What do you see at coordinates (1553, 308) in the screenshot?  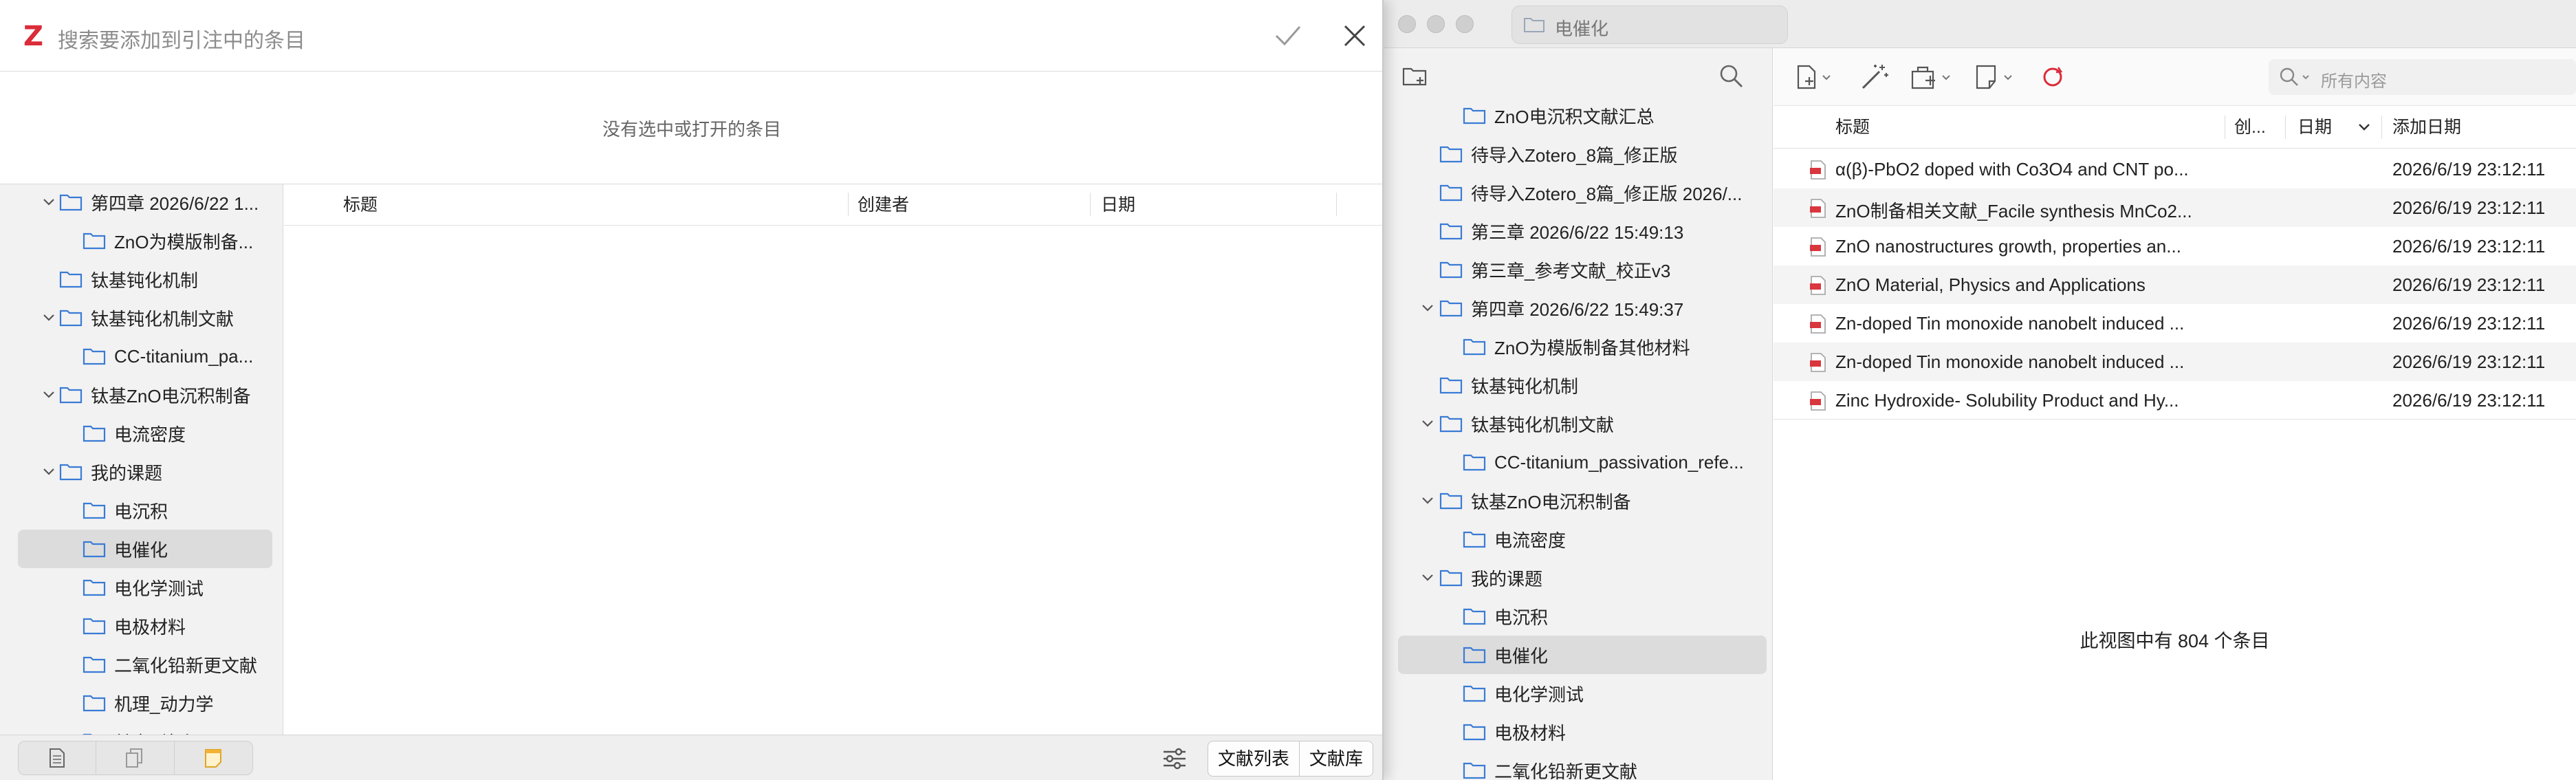 I see `collection-item: 第四章 2026/6/22 15:49:37` at bounding box center [1553, 308].